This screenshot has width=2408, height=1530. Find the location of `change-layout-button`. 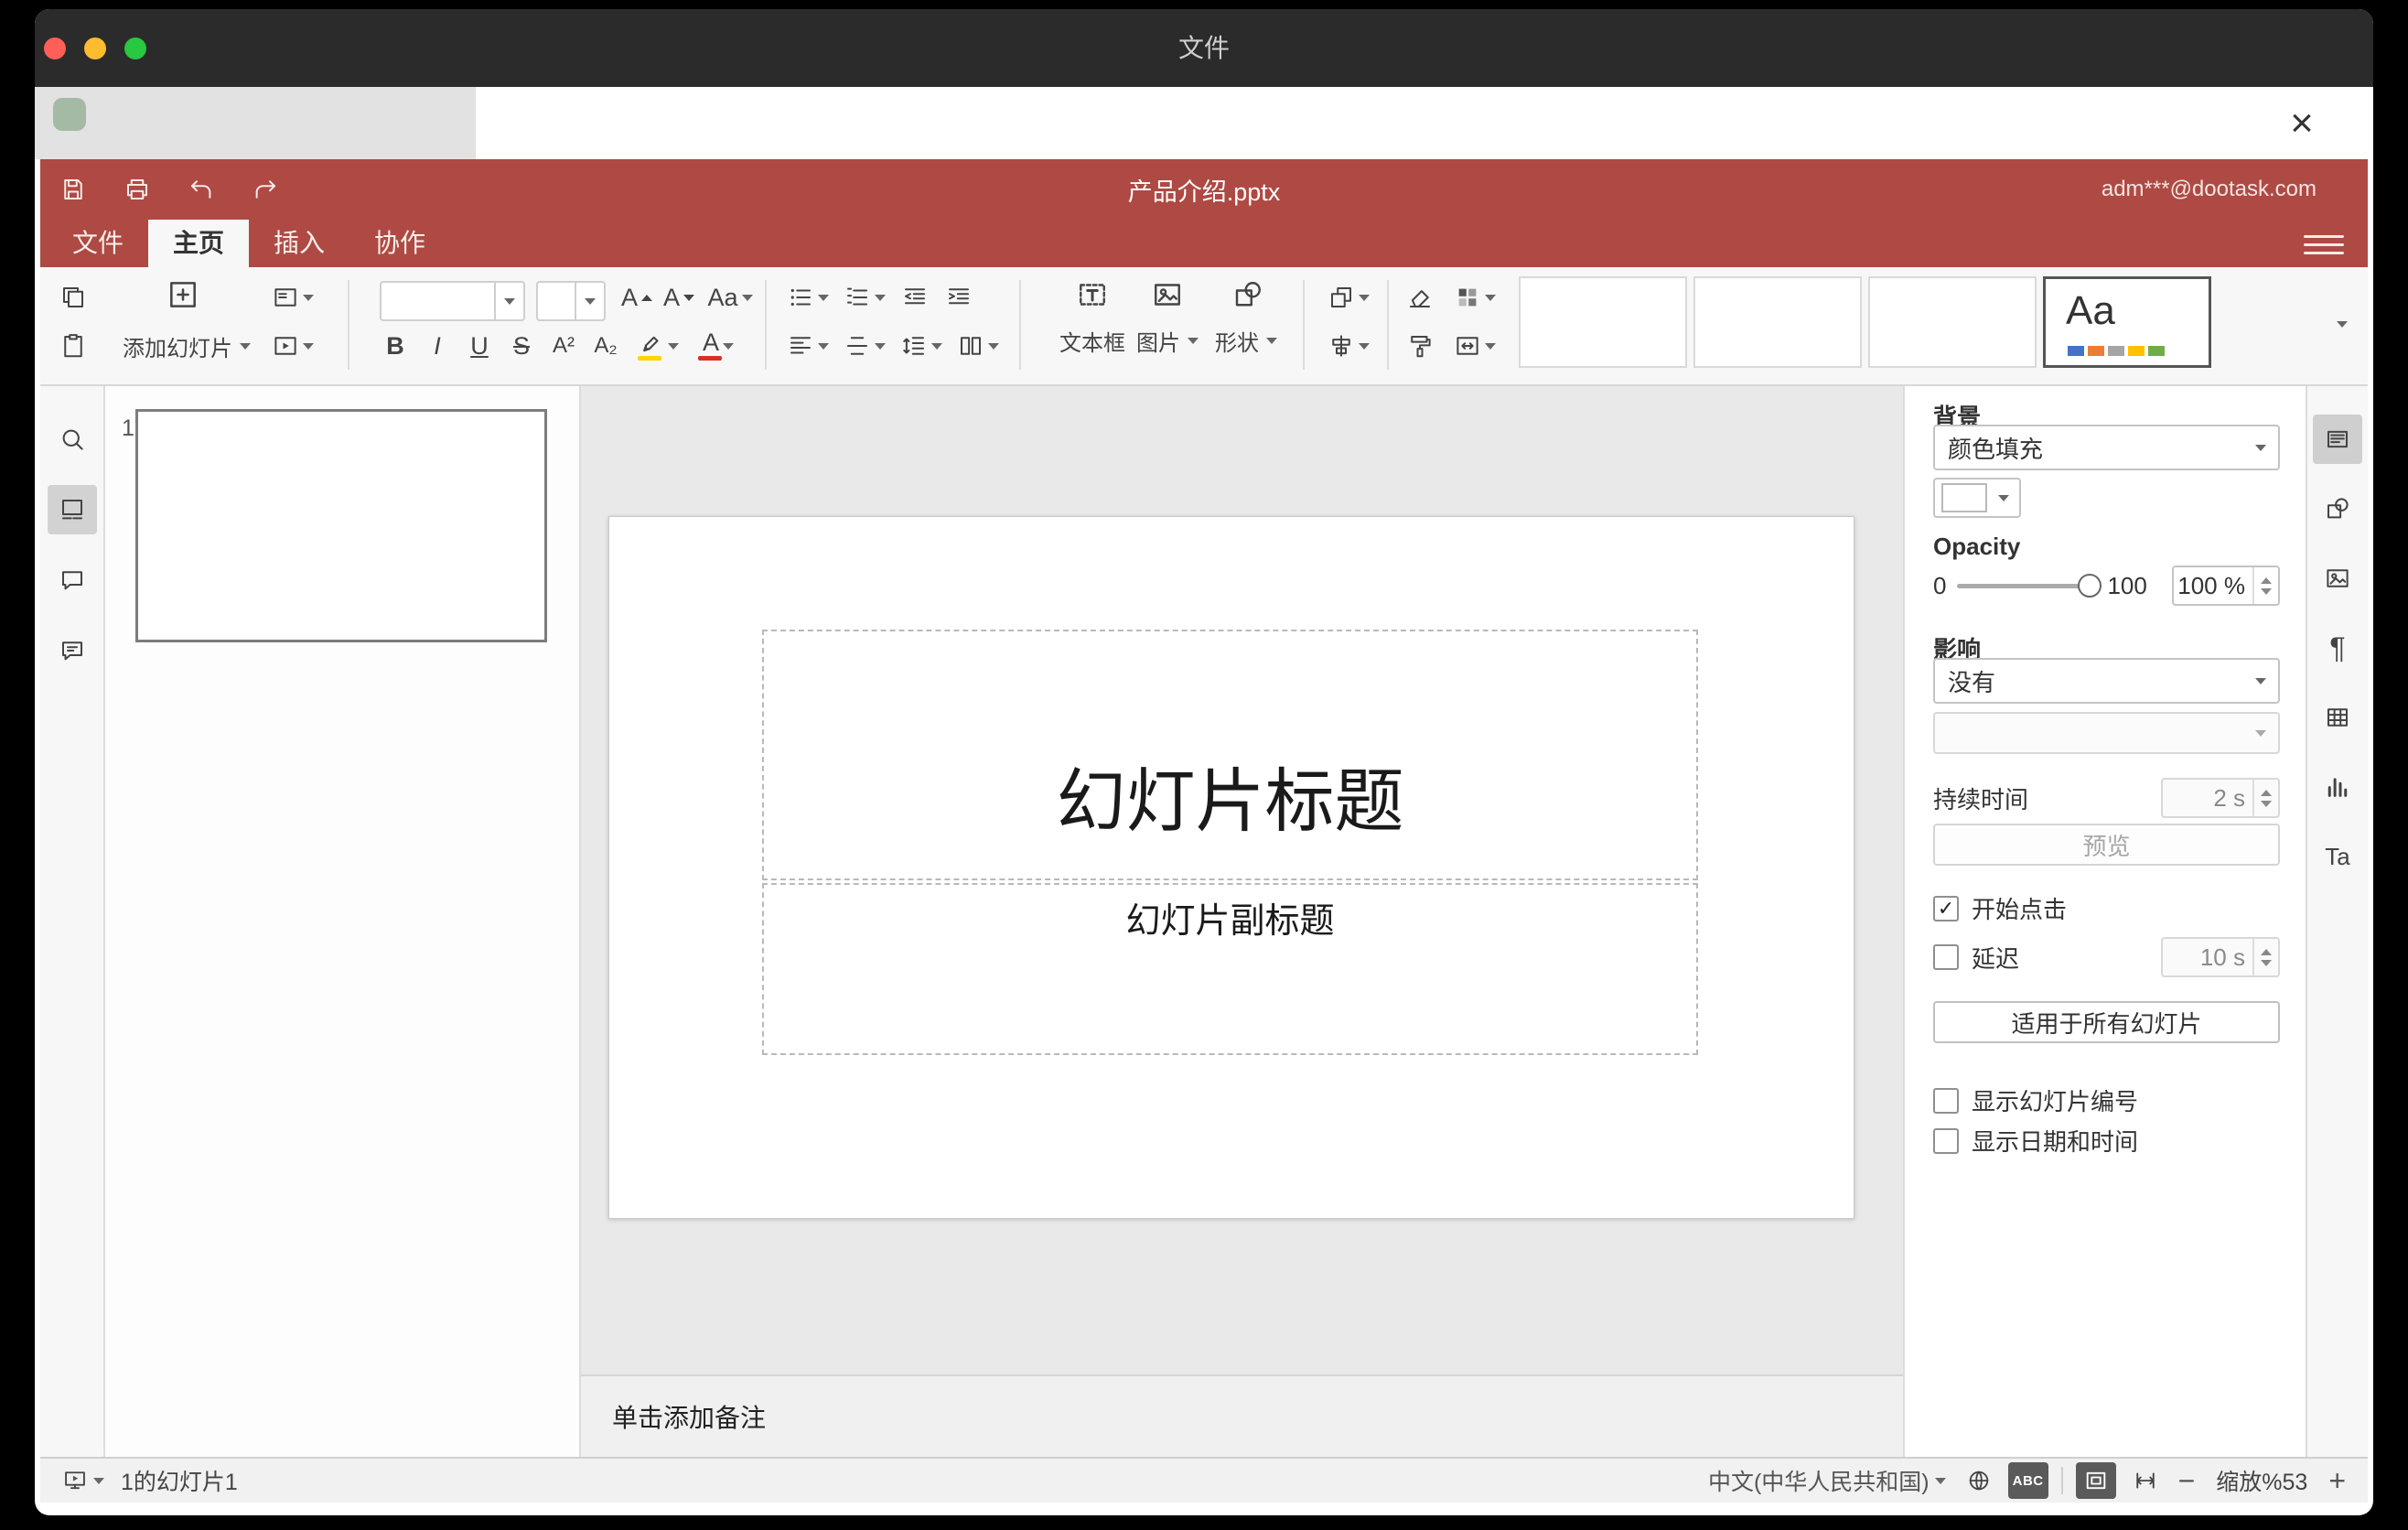

change-layout-button is located at coordinates (292, 297).